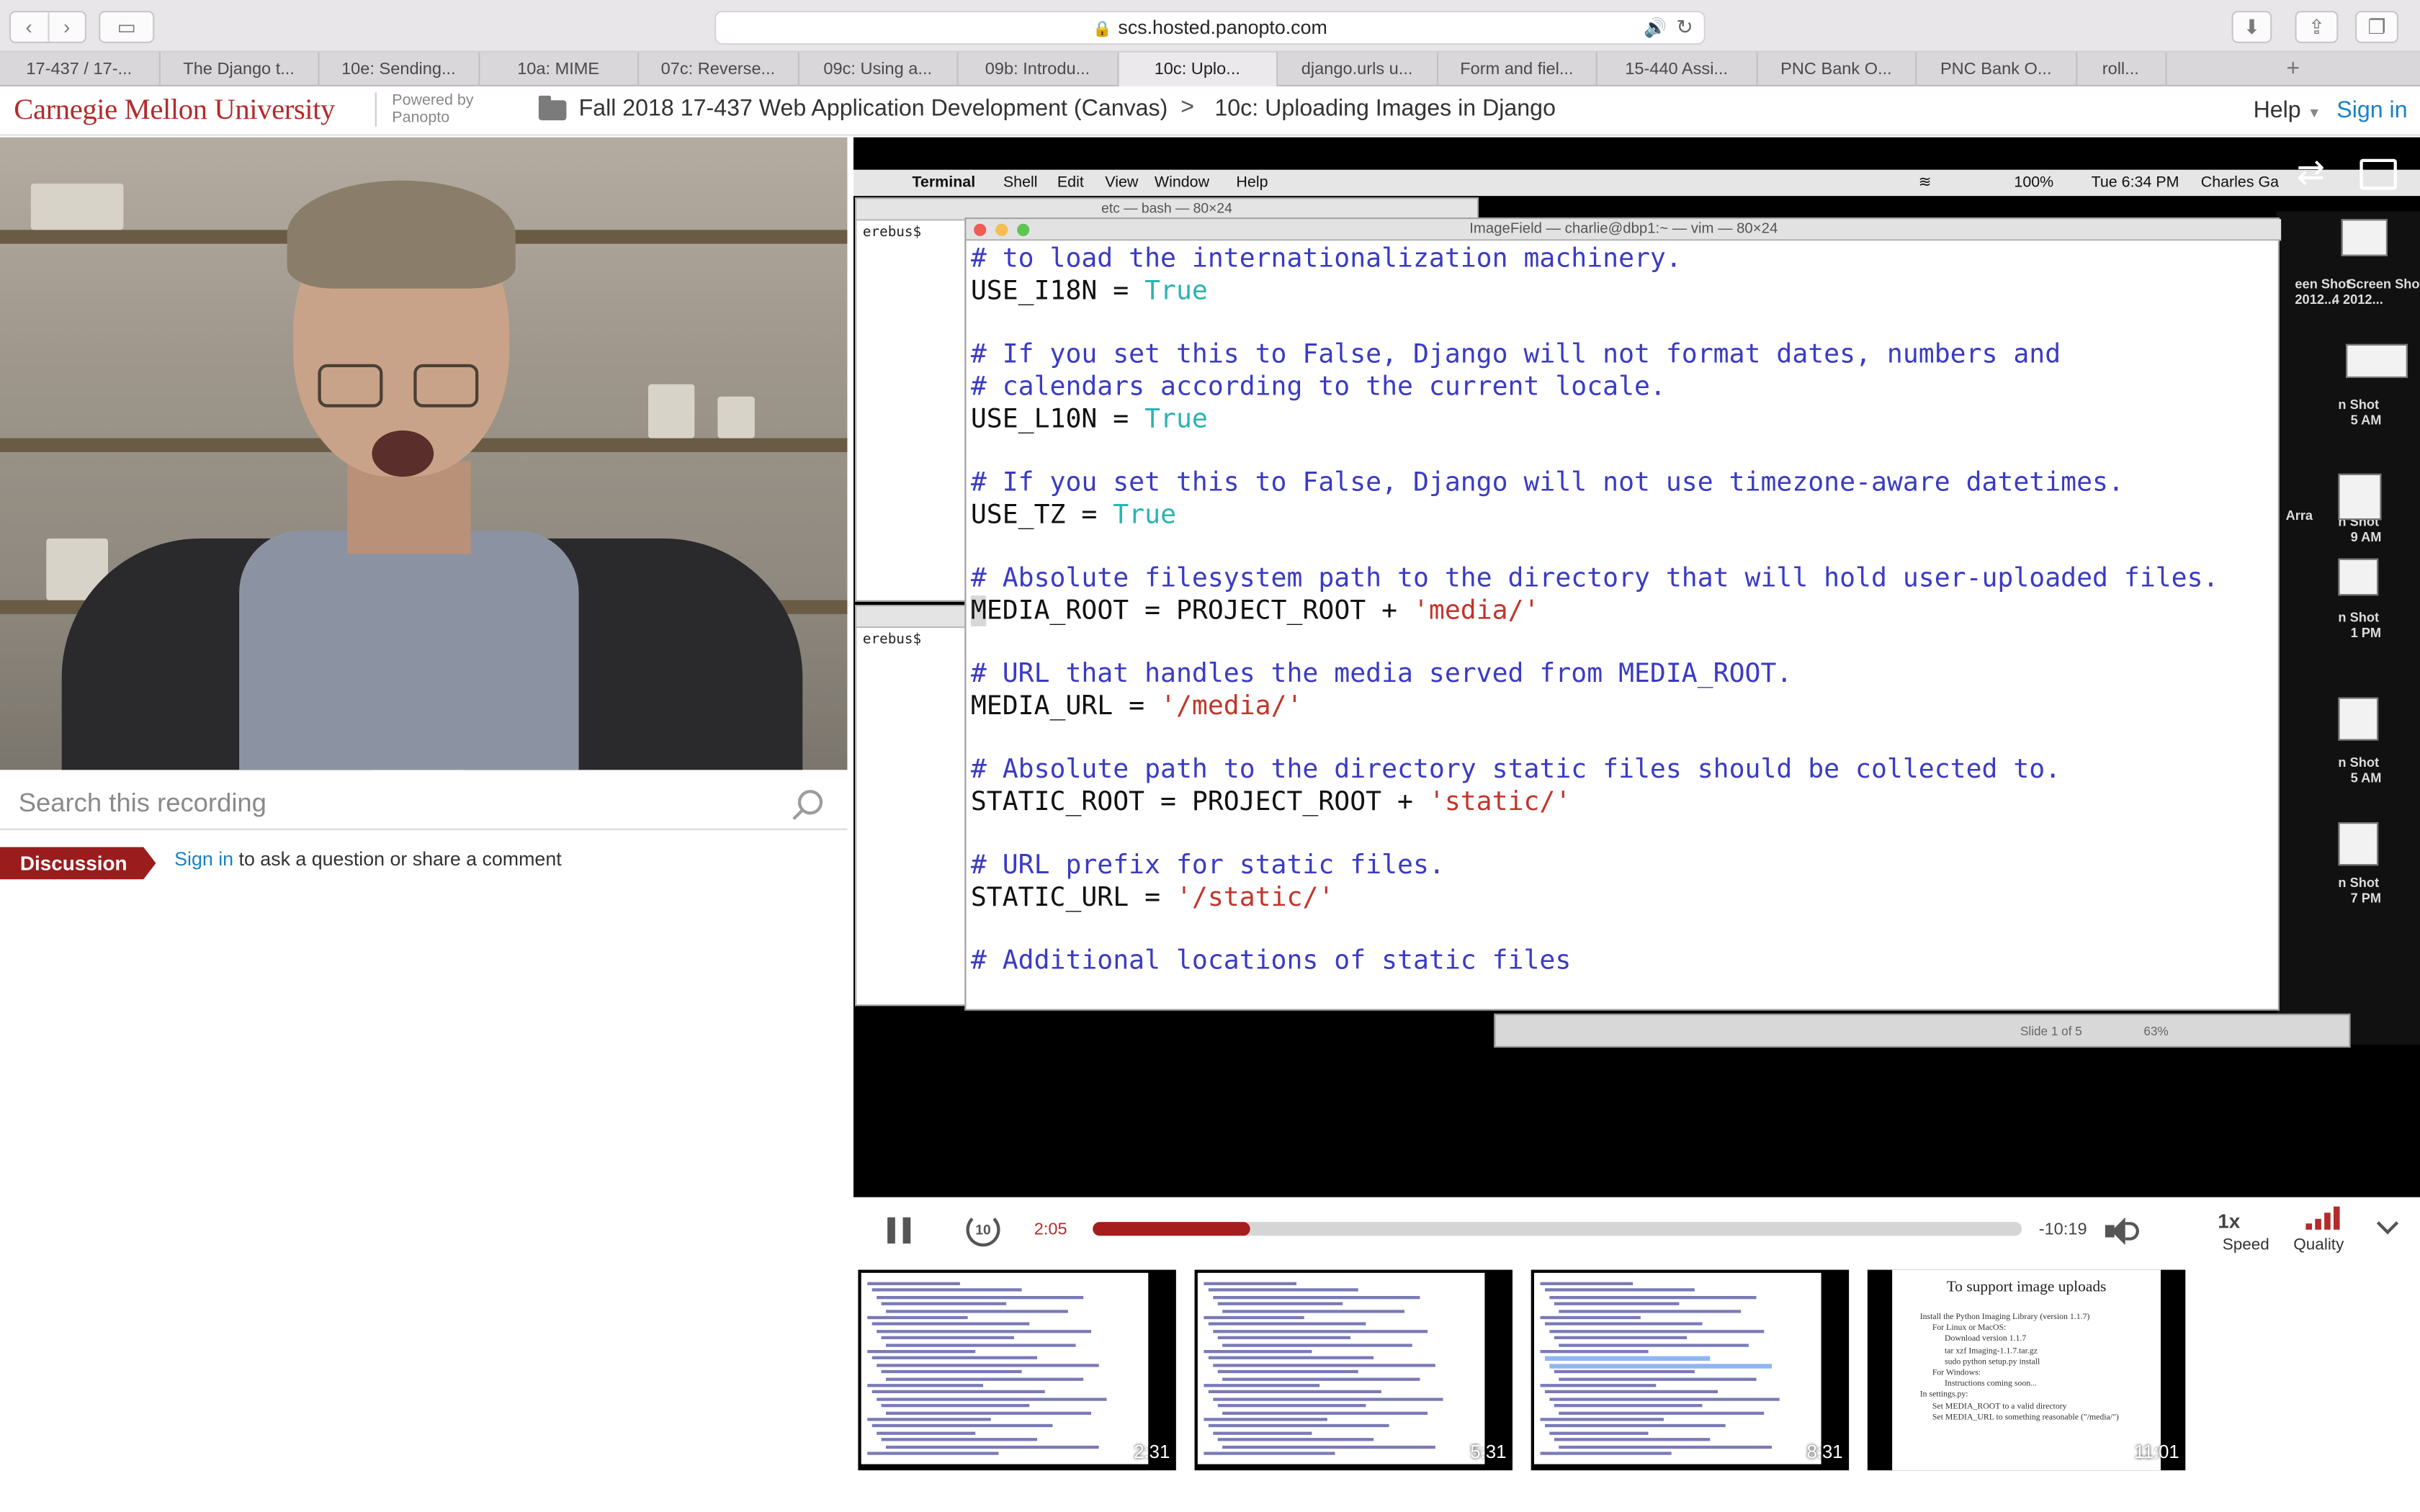 This screenshot has height=1512, width=2420. Describe the element at coordinates (2293, 69) in the screenshot. I see `new-tab-icon: +` at that location.